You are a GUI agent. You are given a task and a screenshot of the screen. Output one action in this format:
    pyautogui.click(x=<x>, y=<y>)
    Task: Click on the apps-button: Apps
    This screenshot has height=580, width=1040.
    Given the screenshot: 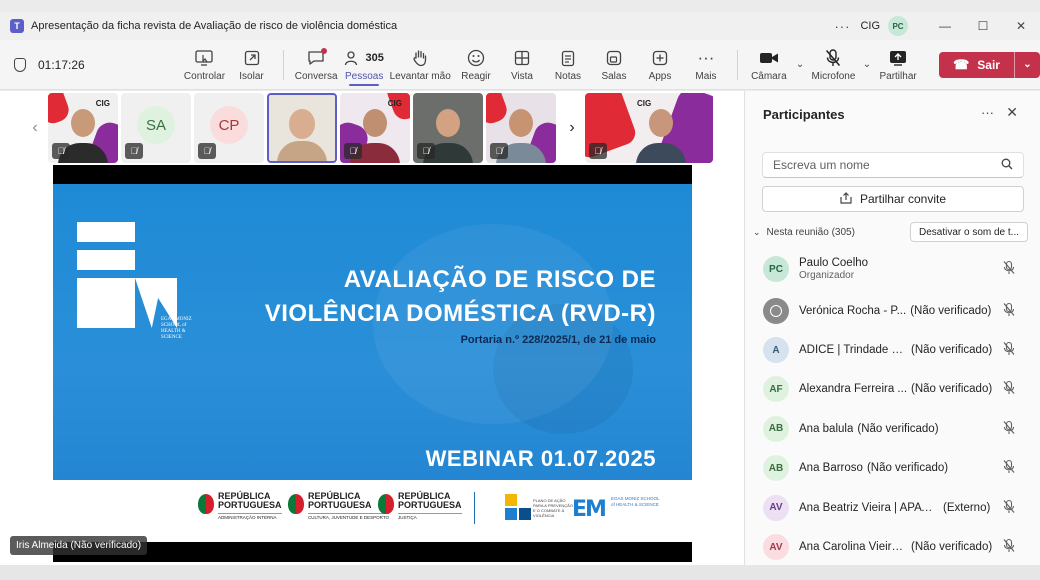 What is the action you would take?
    pyautogui.click(x=660, y=65)
    